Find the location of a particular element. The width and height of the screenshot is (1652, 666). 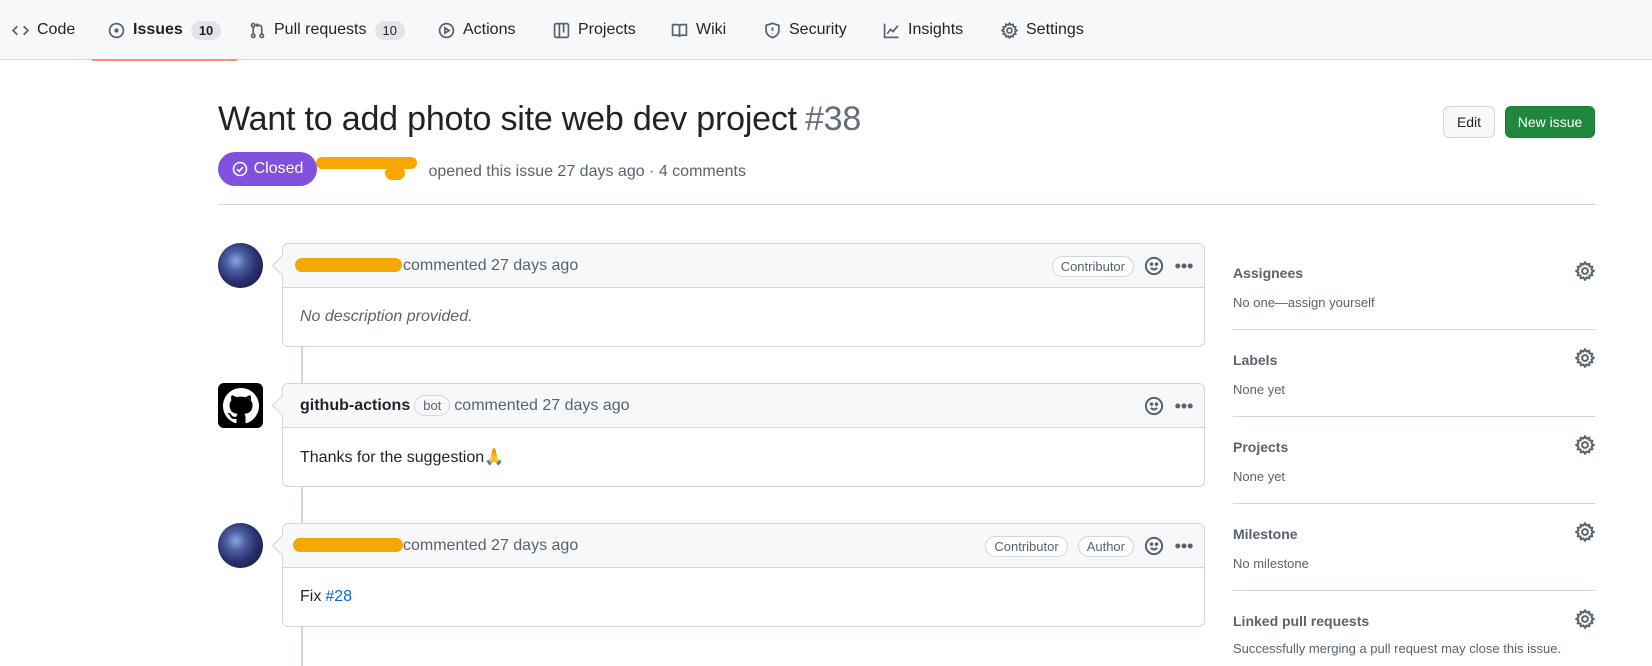

sidebar-title: Assignees is located at coordinates (1268, 273).